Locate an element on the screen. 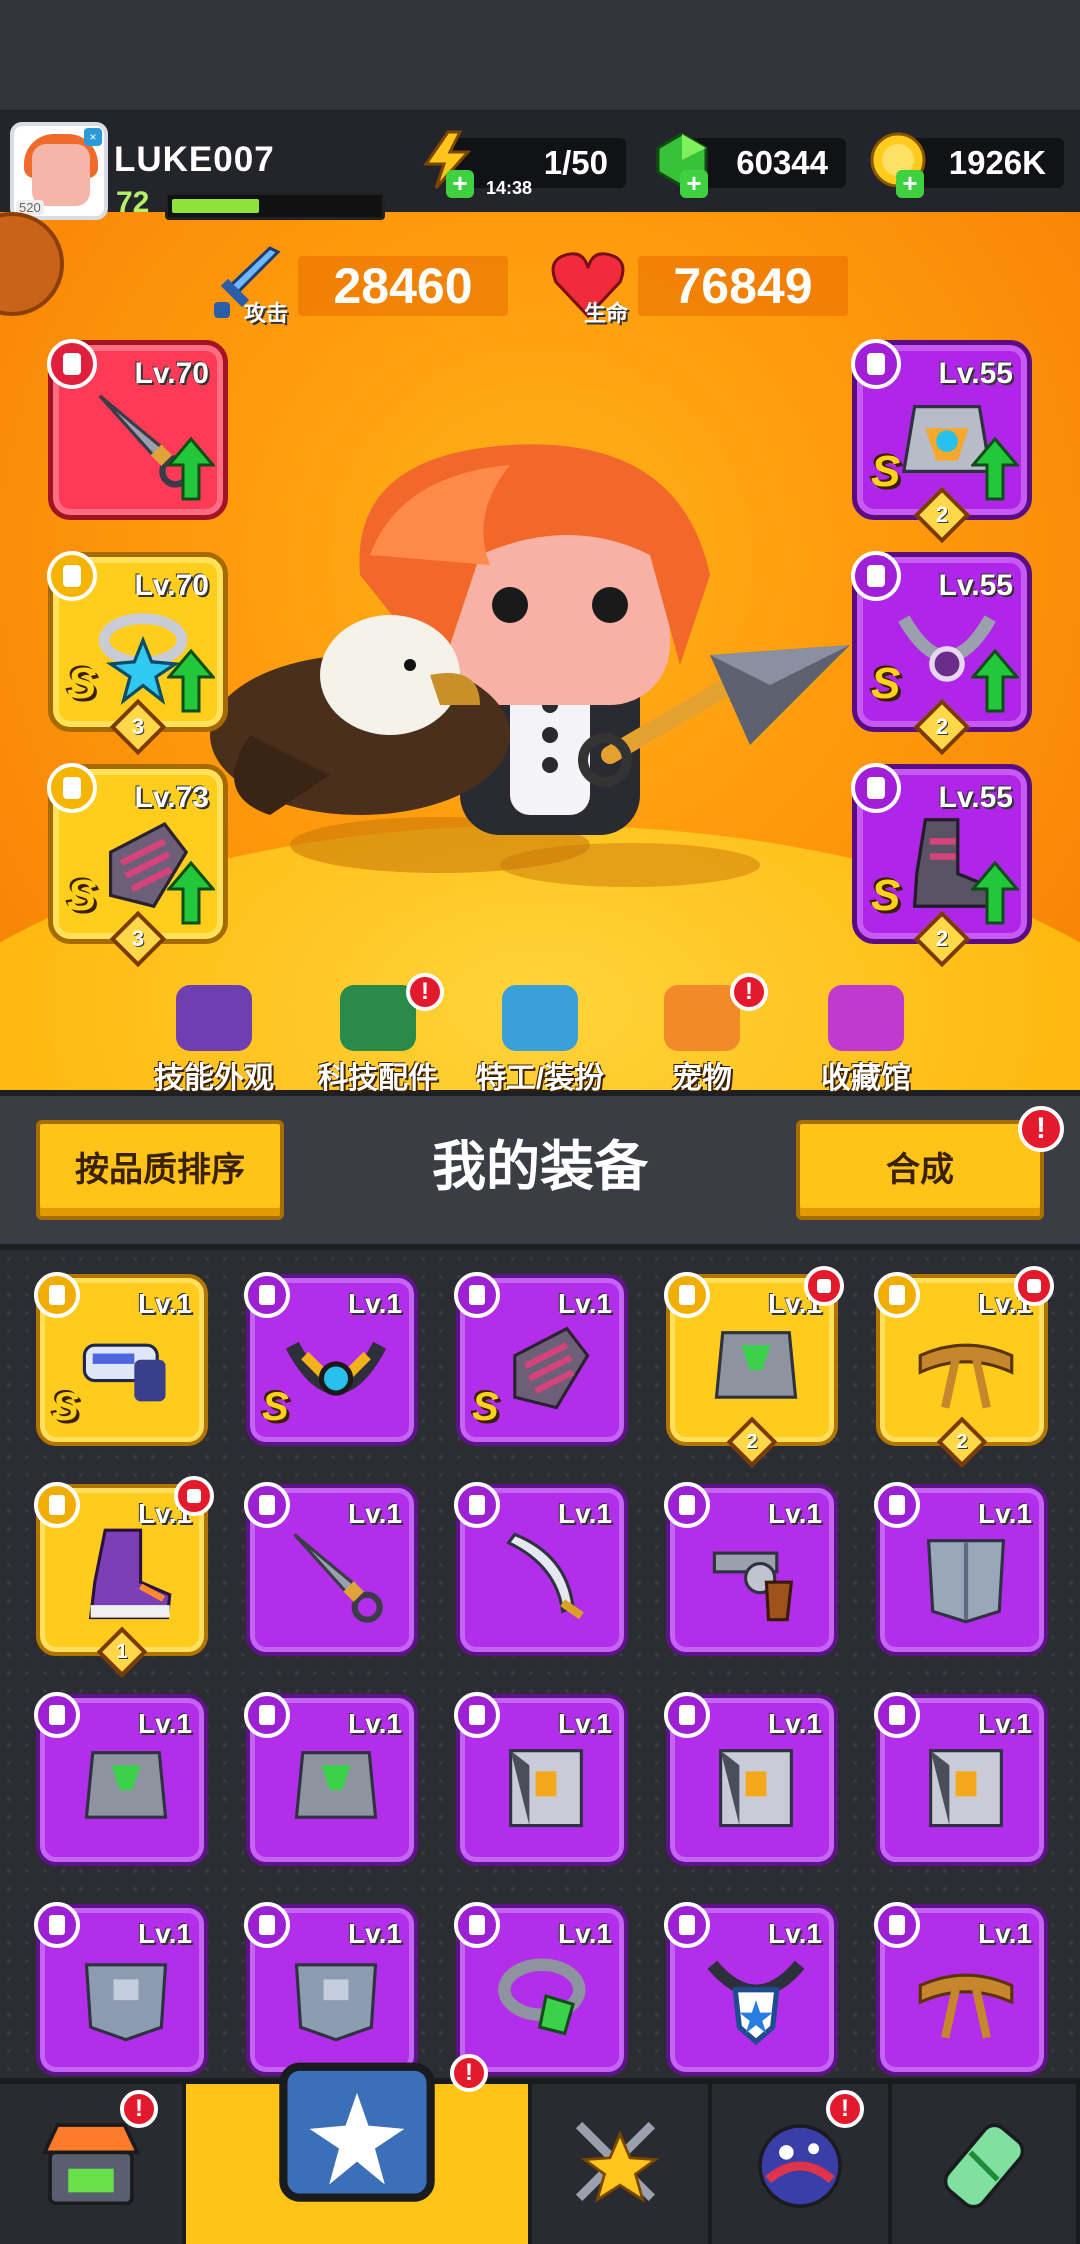  hero-tab-agent-costume: 特工/装扮 is located at coordinates (540, 1041).